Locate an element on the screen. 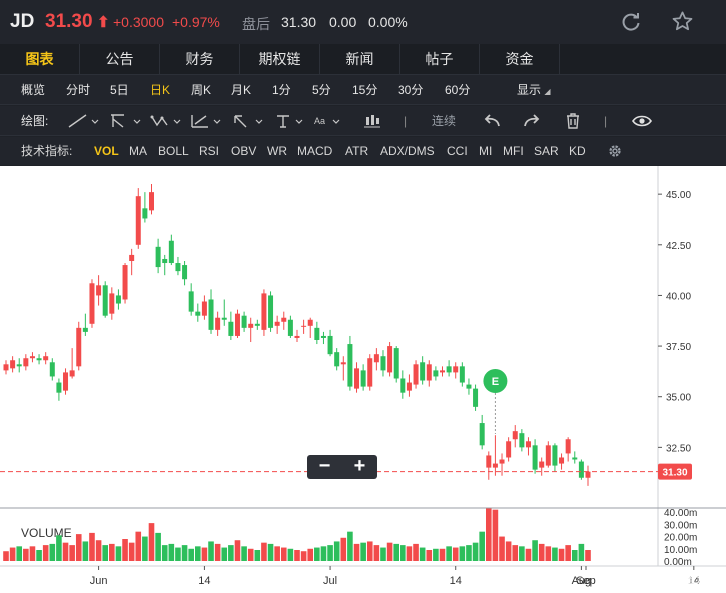 This screenshot has width=726, height=593. tab-options-chain: 期权链 is located at coordinates (280, 59).